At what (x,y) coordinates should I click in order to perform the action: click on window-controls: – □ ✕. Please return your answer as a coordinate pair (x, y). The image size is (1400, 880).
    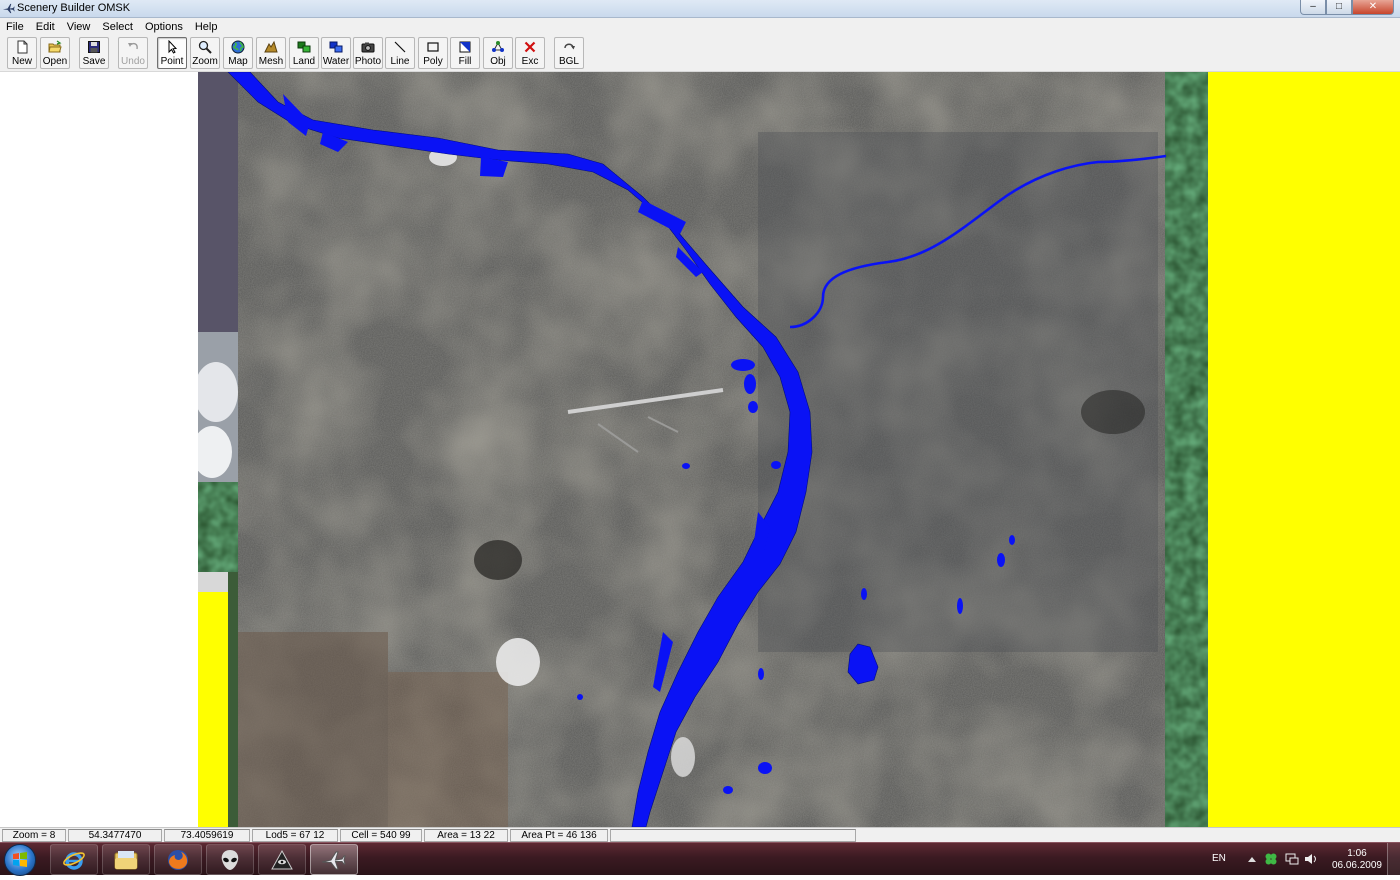
    Looking at the image, I should click on (1347, 7).